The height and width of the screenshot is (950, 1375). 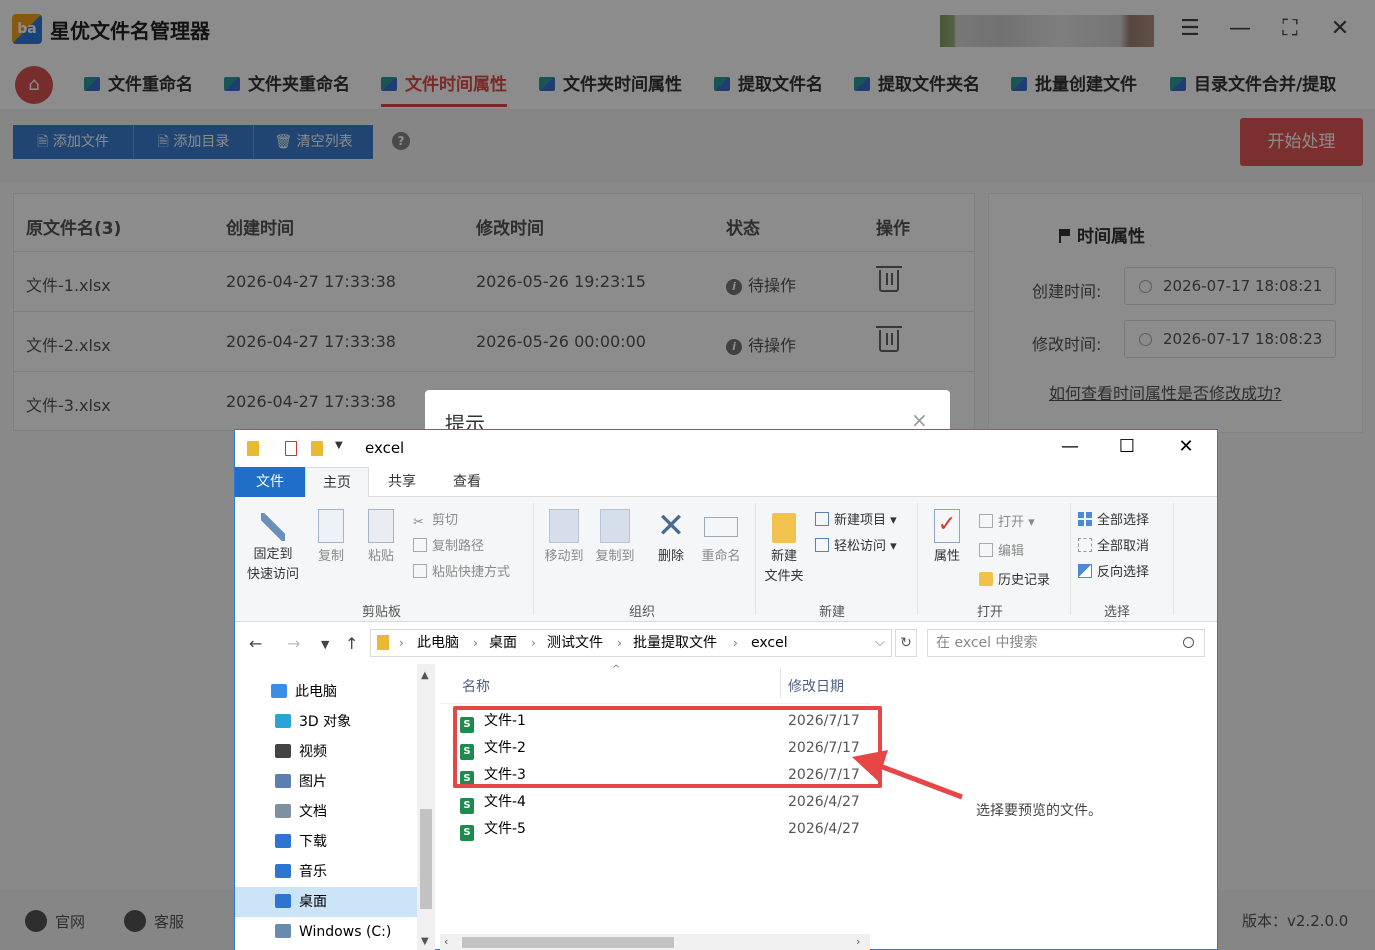 I want to click on select-none-icon, so click(x=1085, y=545).